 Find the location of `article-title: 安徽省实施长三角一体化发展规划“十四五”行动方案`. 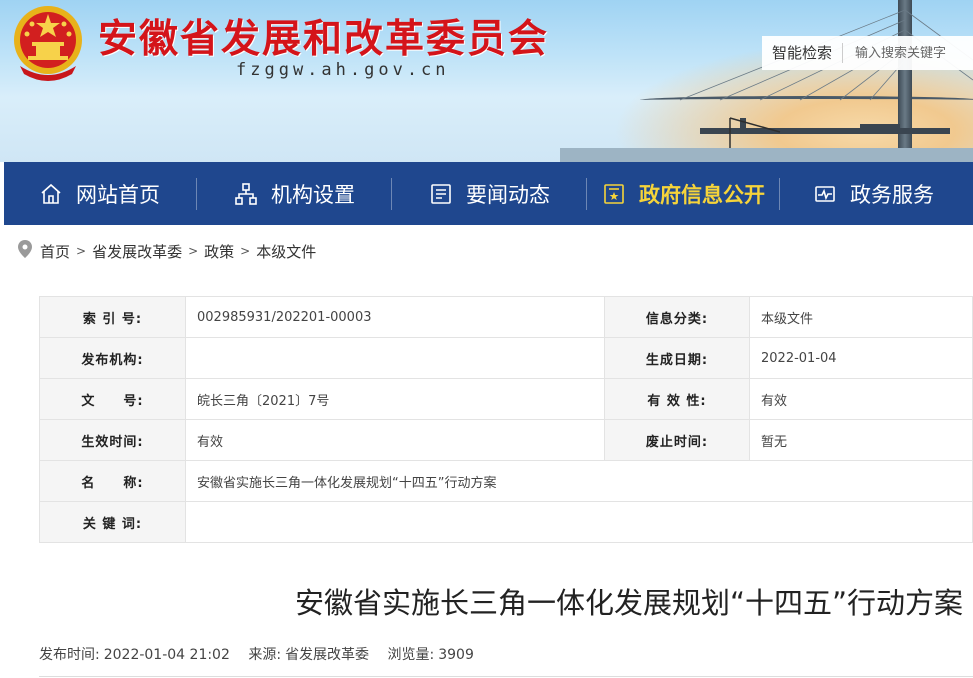

article-title: 安徽省实施长三角一体化发展规划“十四五”行动方案 is located at coordinates (628, 603).